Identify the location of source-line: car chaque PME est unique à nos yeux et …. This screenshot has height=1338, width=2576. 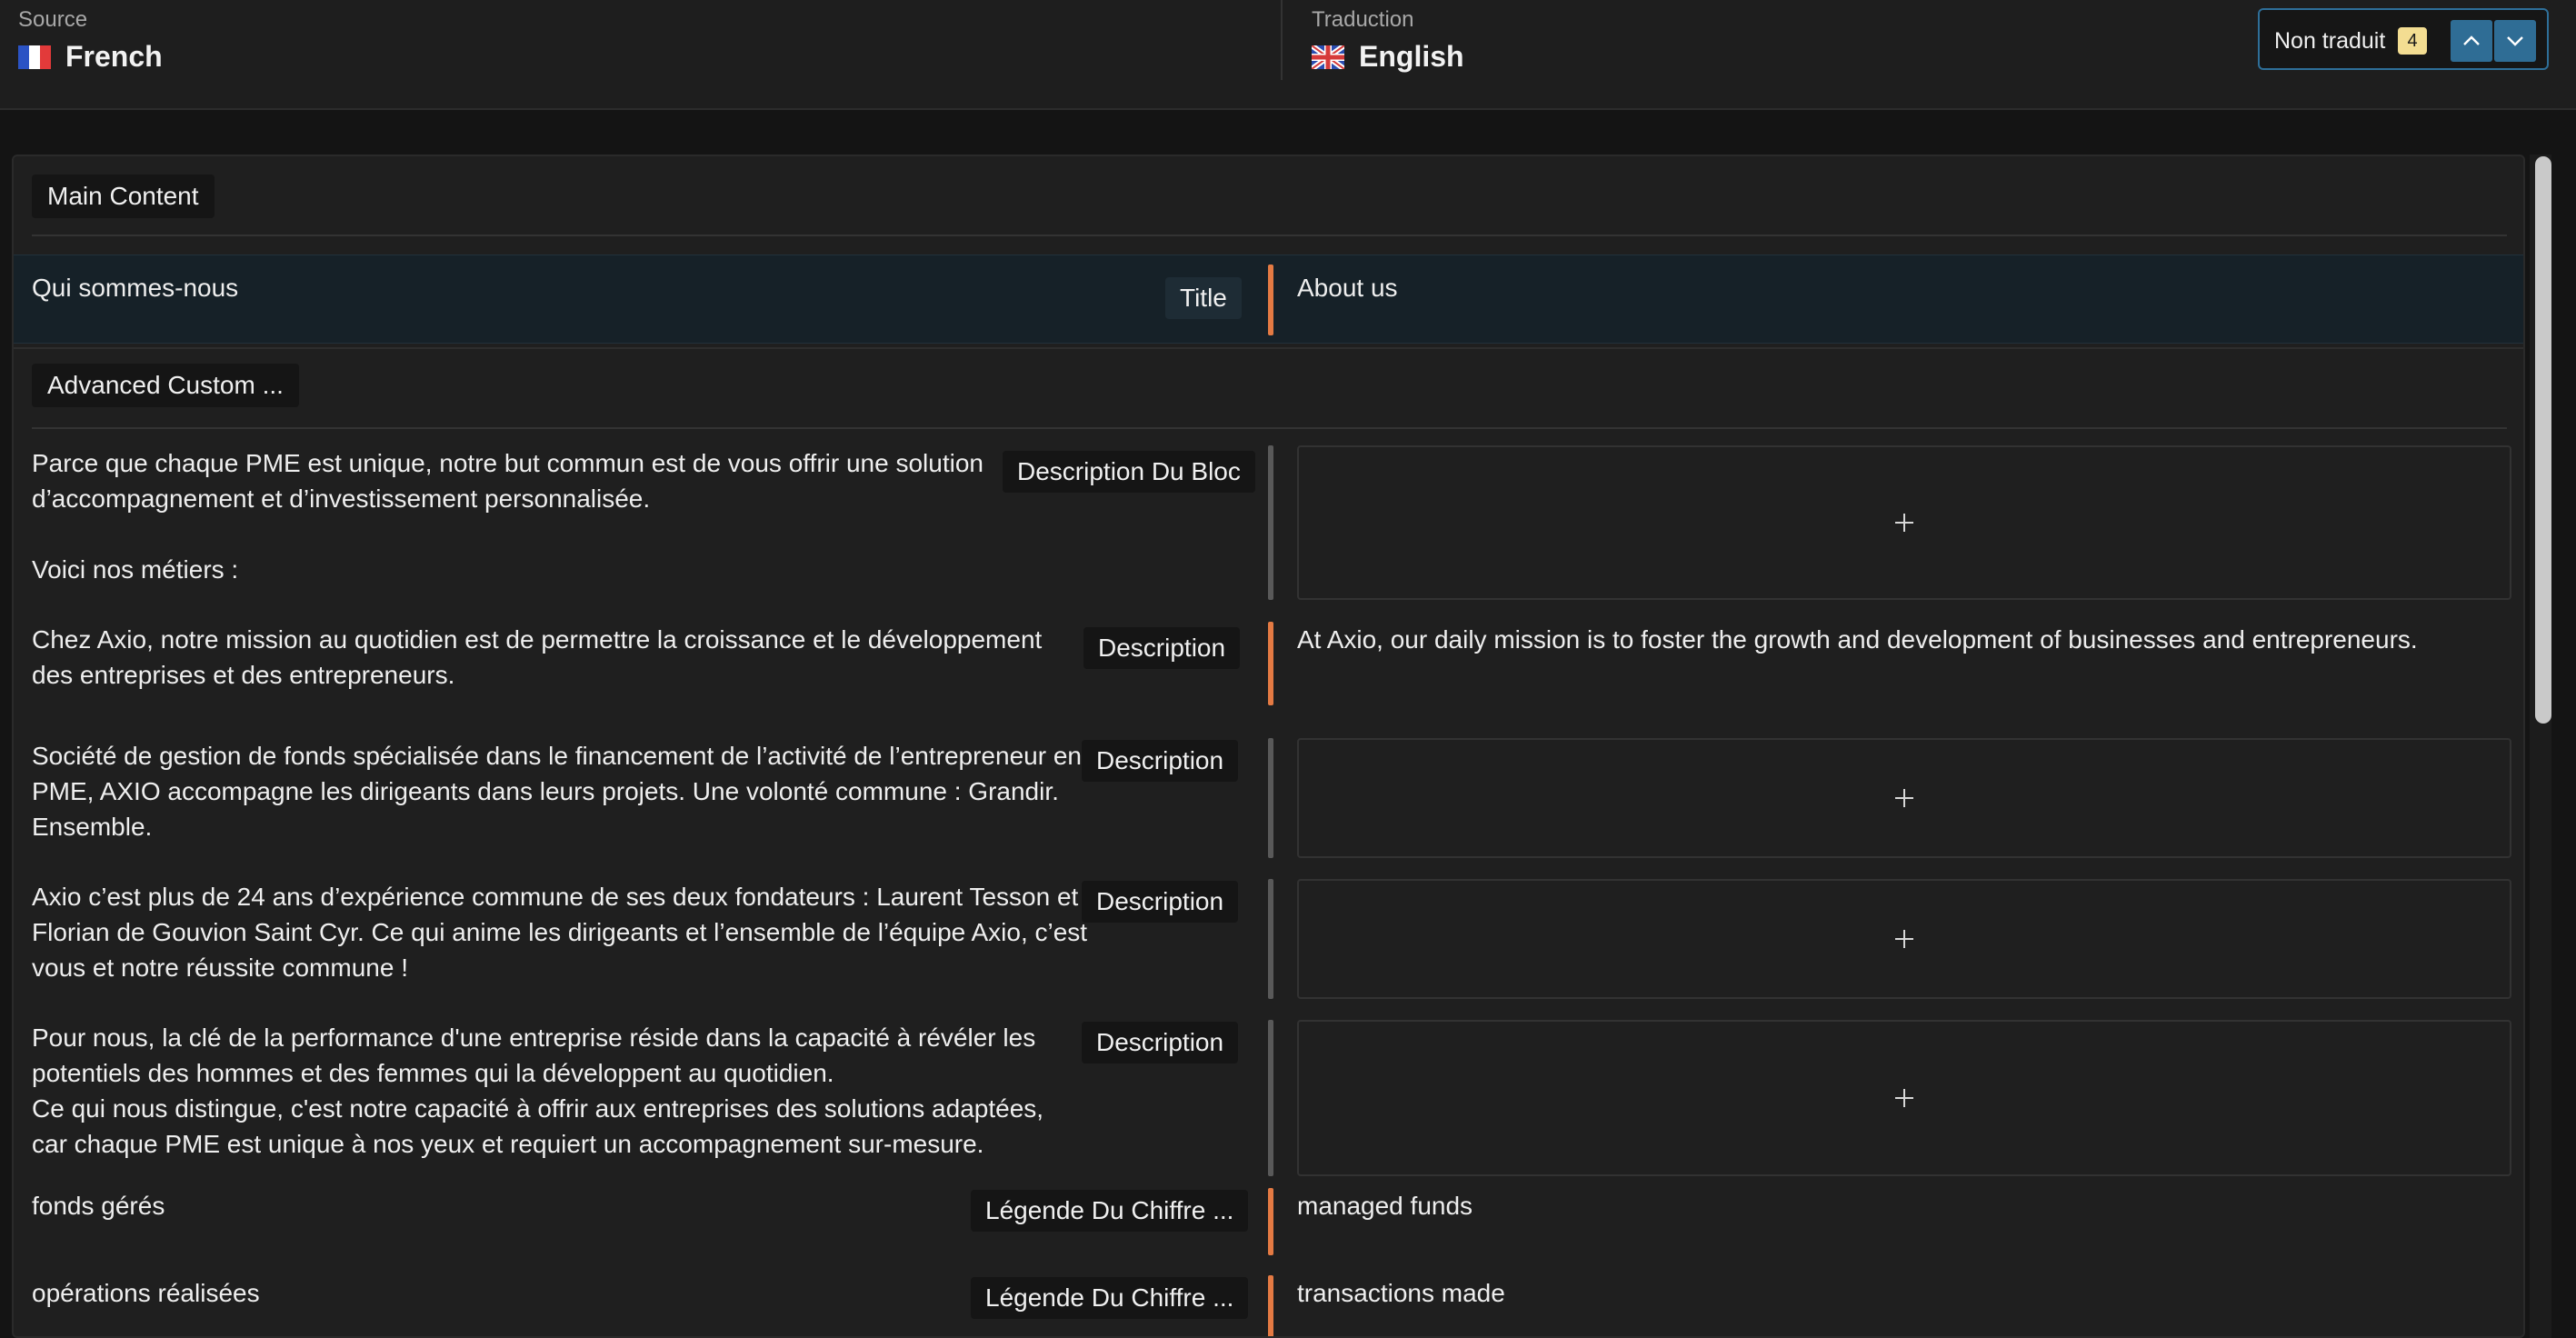
(508, 1144).